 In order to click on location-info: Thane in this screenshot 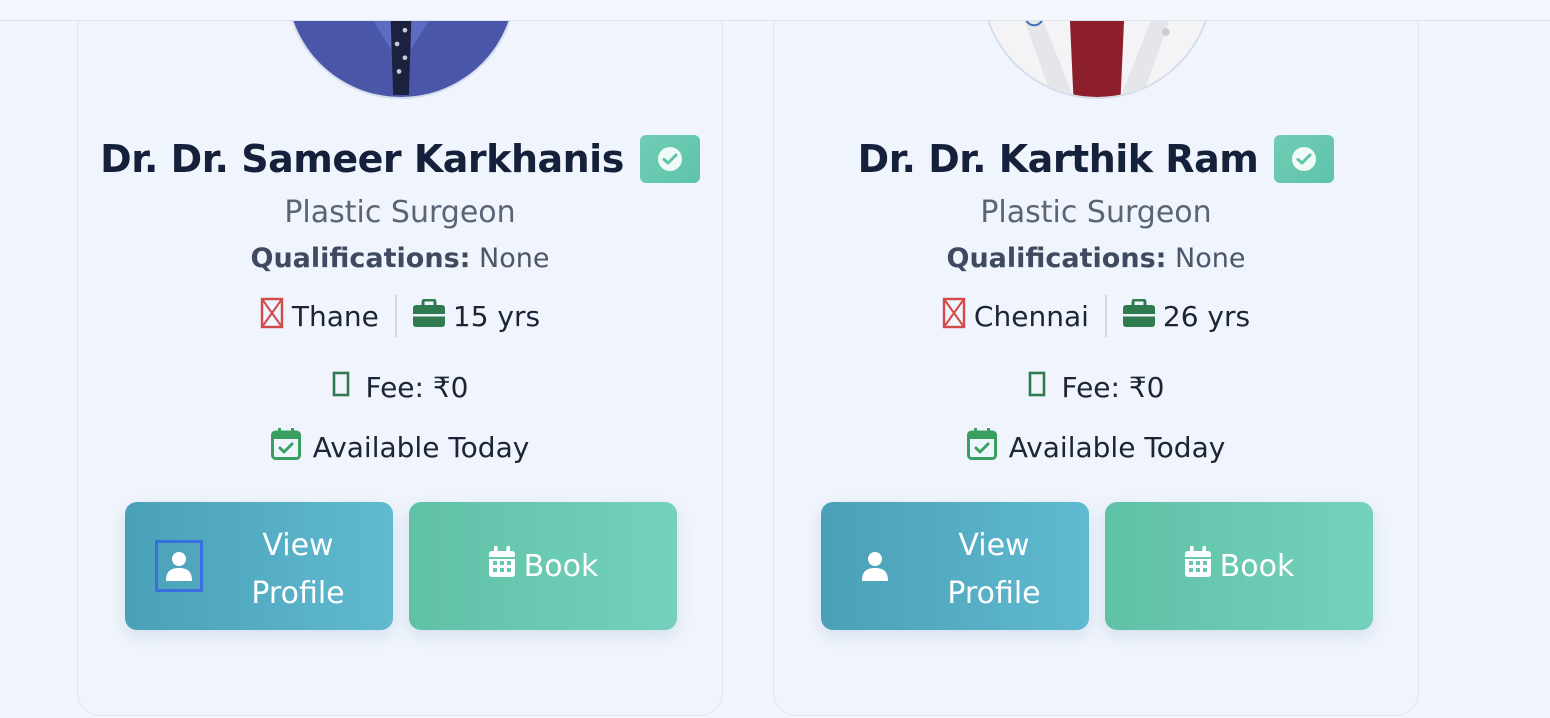, I will do `click(319, 316)`.